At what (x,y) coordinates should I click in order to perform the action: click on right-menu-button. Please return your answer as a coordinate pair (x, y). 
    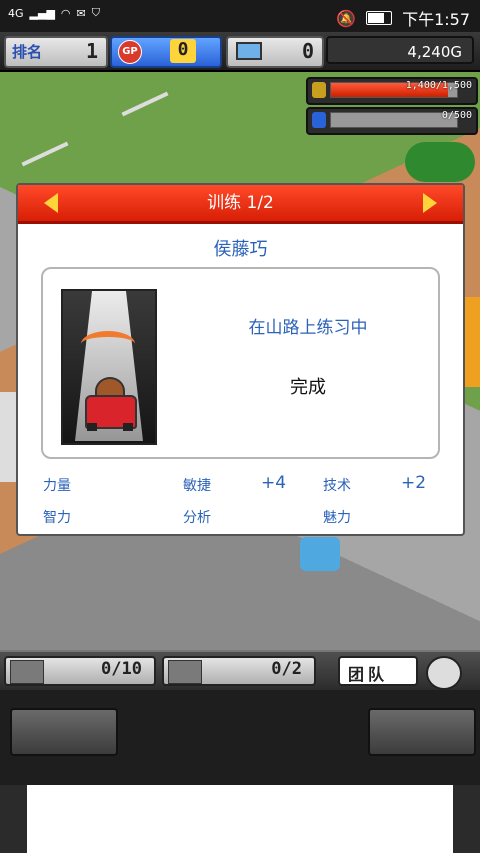
    Looking at the image, I should click on (422, 732).